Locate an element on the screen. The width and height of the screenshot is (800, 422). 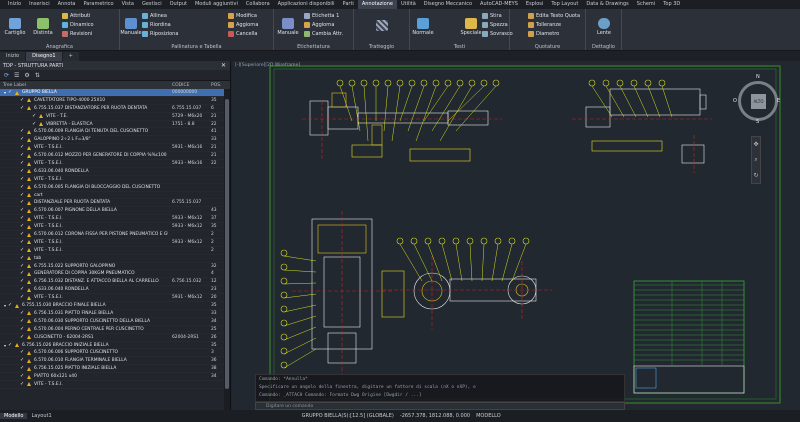
status-layer: GRUPPO BIELLA(S):[12.5] (GLOBALE) is located at coordinates (348, 416).